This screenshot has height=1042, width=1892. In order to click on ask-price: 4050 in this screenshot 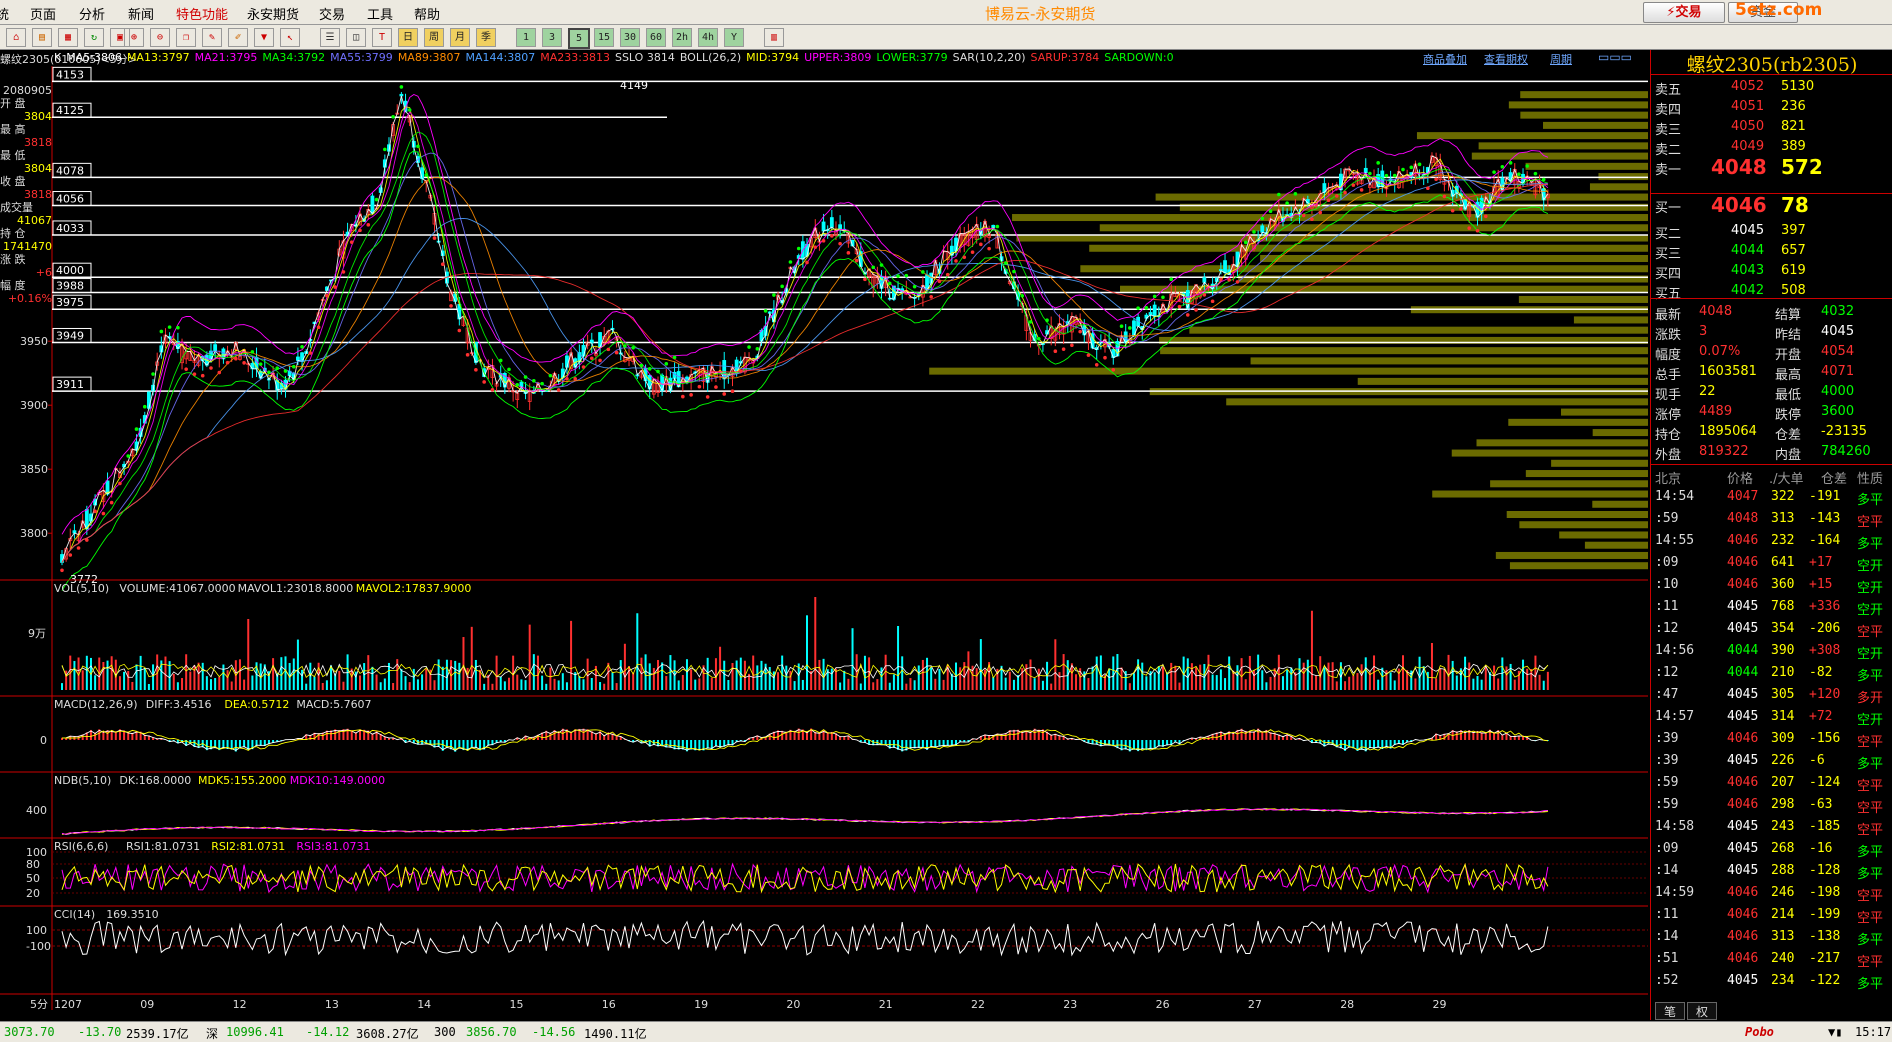, I will do `click(1748, 126)`.